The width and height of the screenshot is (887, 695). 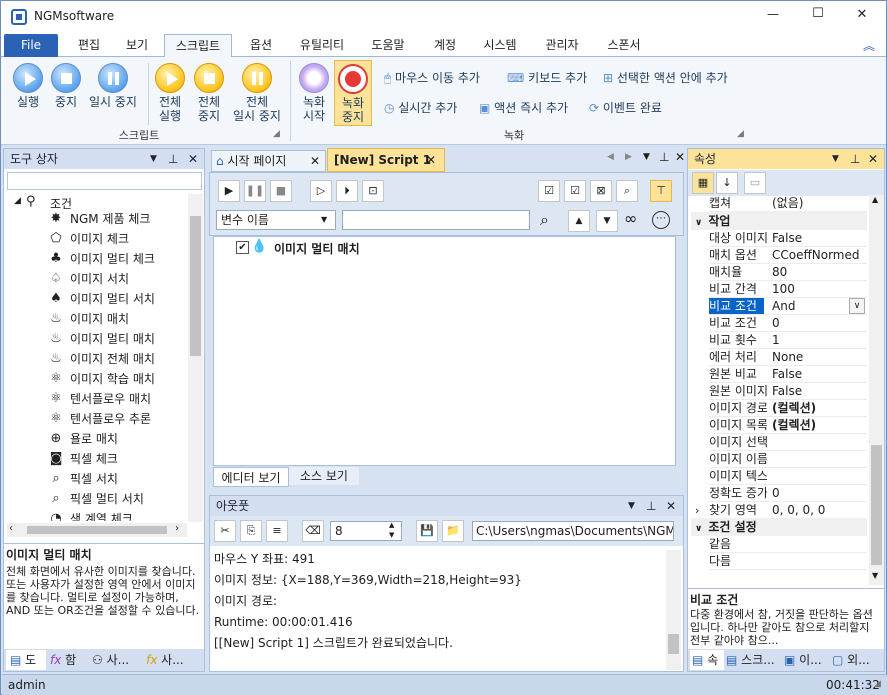 What do you see at coordinates (788, 544) in the screenshot?
I see `prop-row-equal: 같음` at bounding box center [788, 544].